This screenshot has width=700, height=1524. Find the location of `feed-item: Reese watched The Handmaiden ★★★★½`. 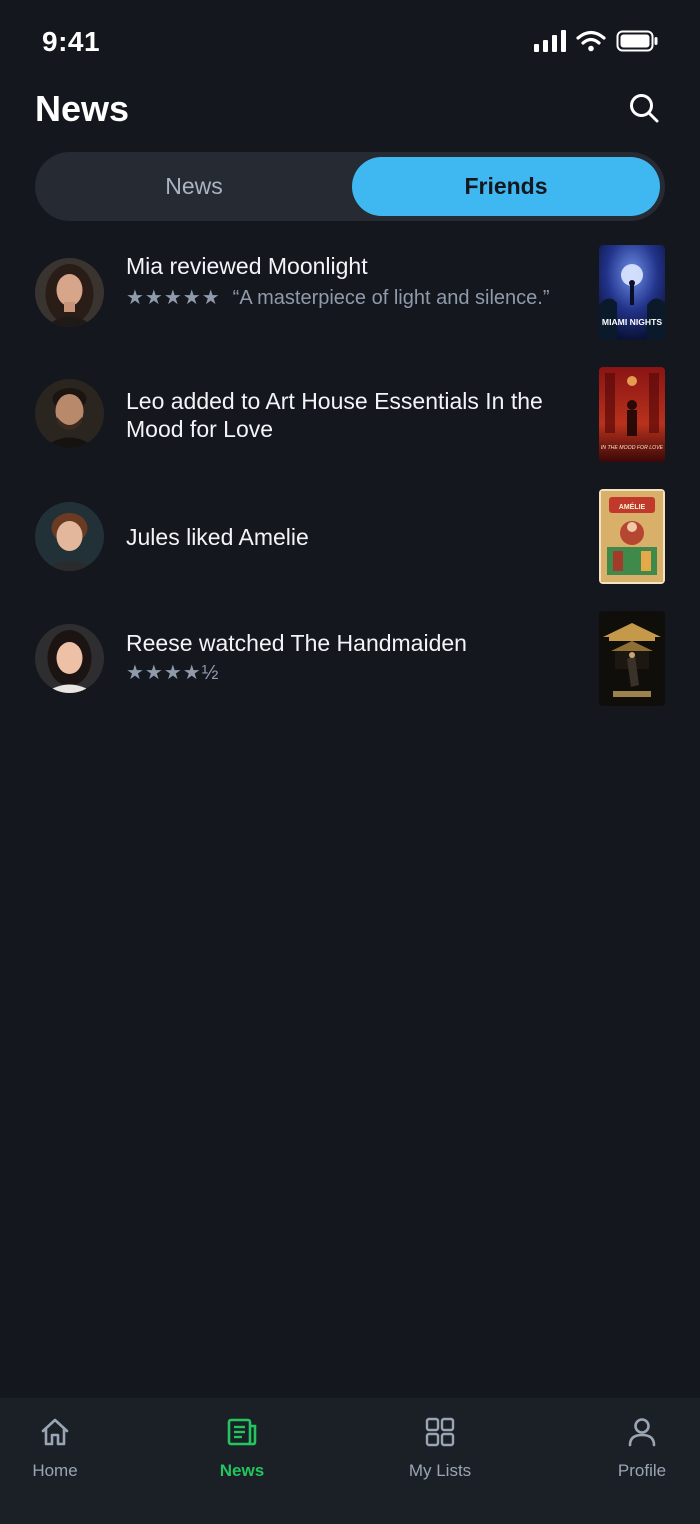

feed-item: Reese watched The Handmaiden ★★★★½ is located at coordinates (350, 661).